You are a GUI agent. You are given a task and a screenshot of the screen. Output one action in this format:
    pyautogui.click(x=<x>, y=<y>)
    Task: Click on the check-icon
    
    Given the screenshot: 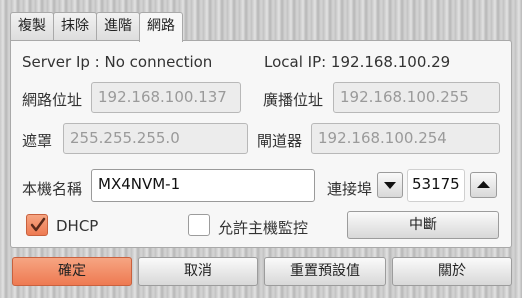 What is the action you would take?
    pyautogui.click(x=38, y=224)
    